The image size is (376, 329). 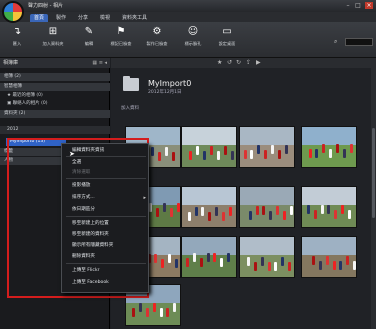 I want to click on tab-view: 檢視, so click(x=105, y=18).